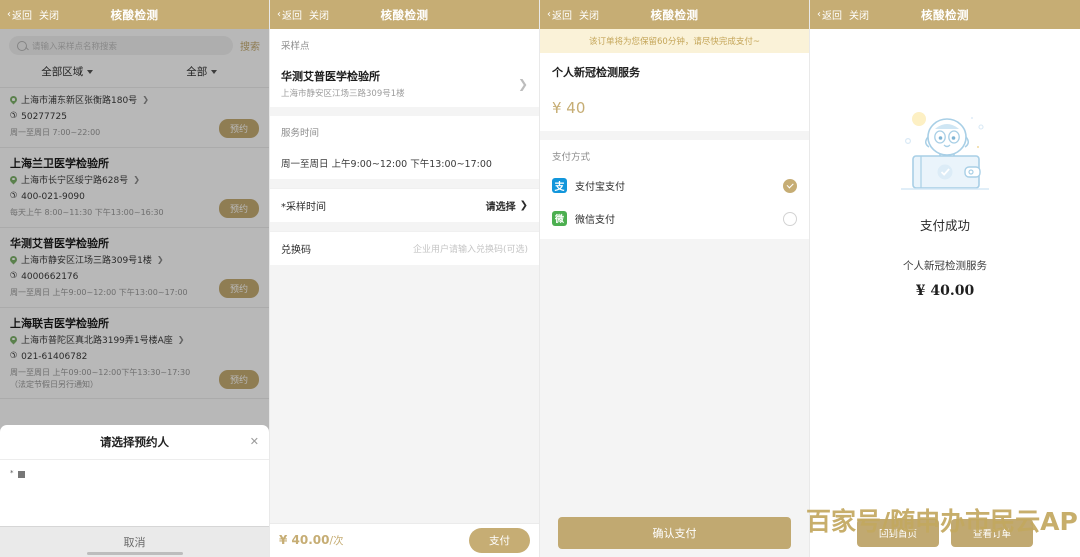  I want to click on alipay-icon: 支, so click(559, 185).